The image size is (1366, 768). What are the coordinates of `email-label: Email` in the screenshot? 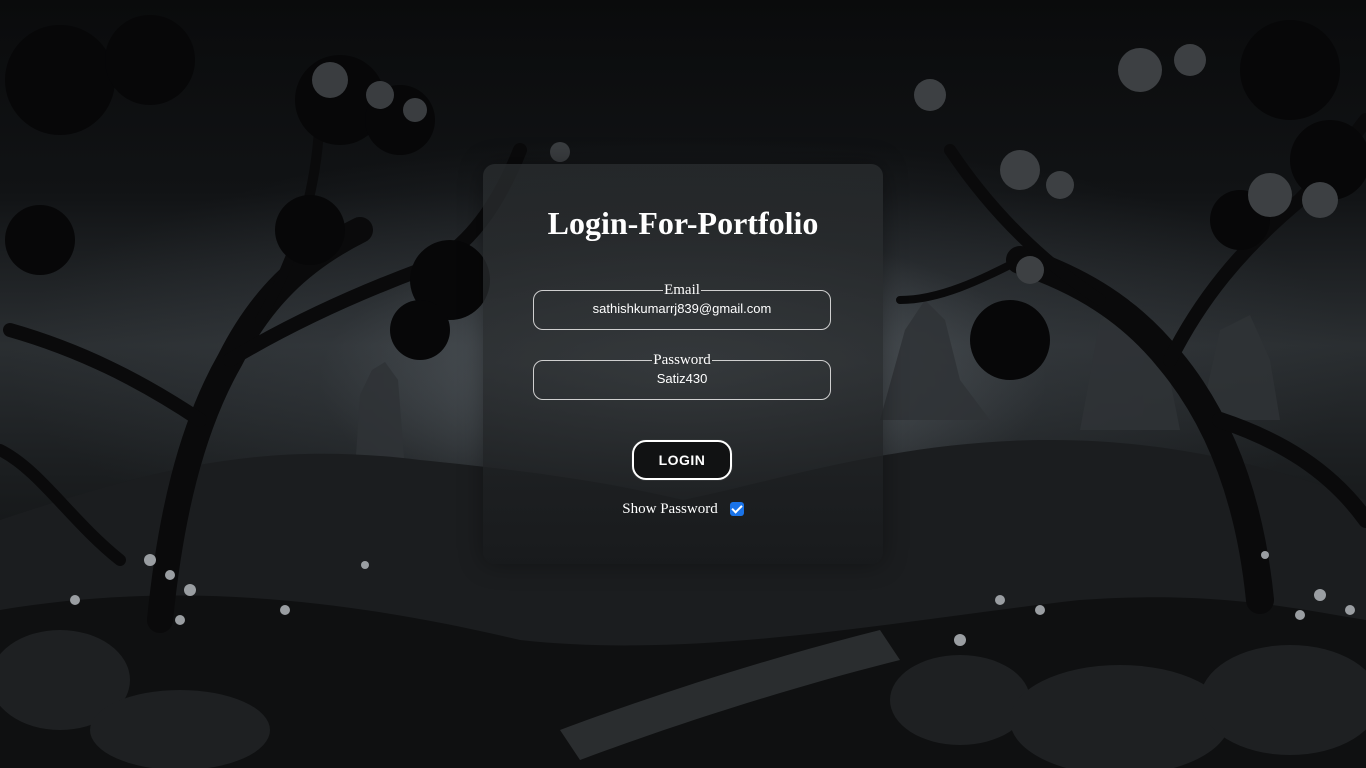 It's located at (682, 290).